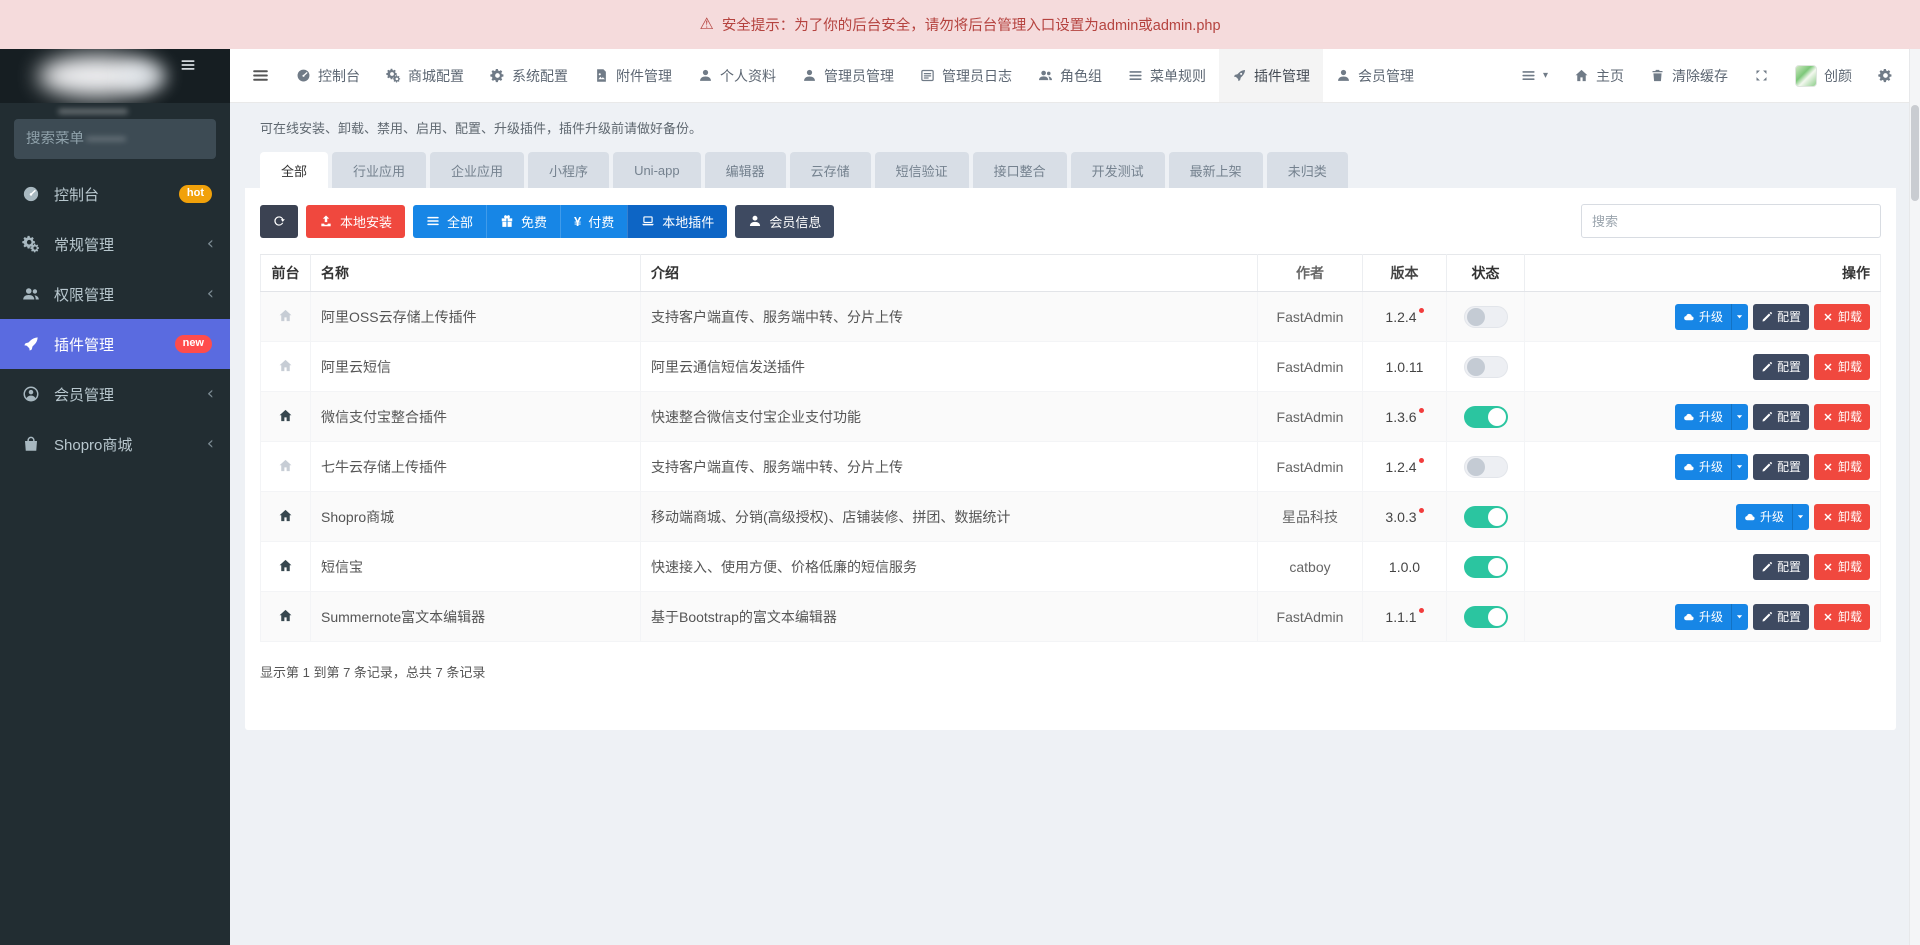 The height and width of the screenshot is (945, 1920). What do you see at coordinates (1534, 75) in the screenshot?
I see `nav-overflow-dropdown: ▾` at bounding box center [1534, 75].